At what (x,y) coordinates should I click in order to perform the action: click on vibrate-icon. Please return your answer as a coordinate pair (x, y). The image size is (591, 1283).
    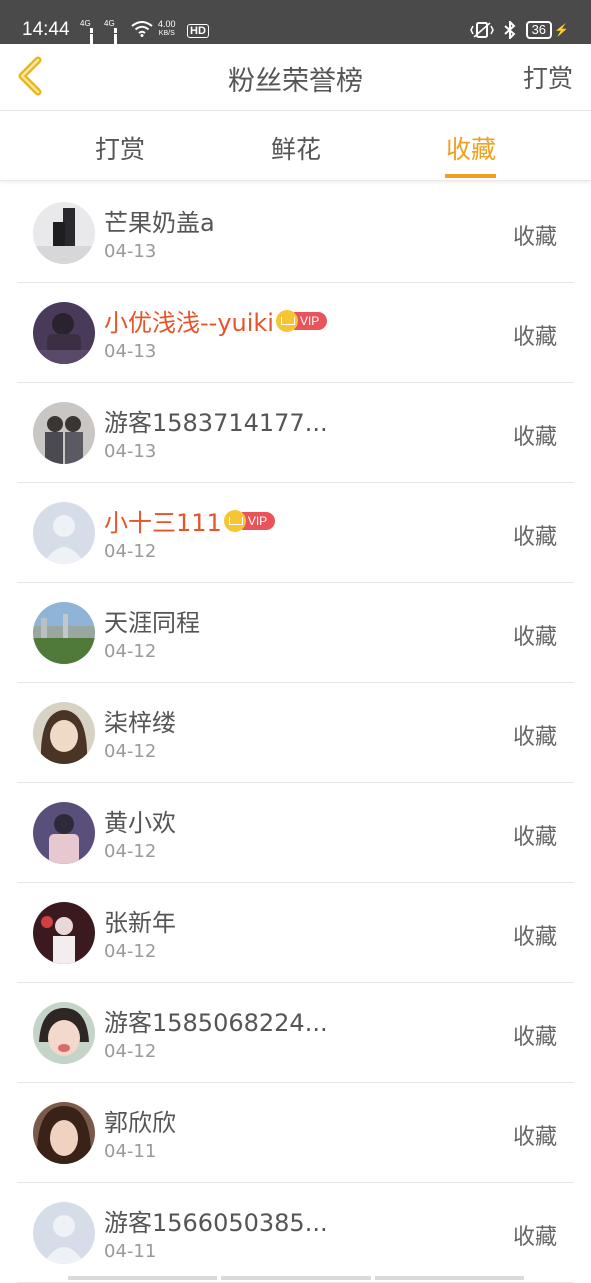
    Looking at the image, I should click on (481, 30).